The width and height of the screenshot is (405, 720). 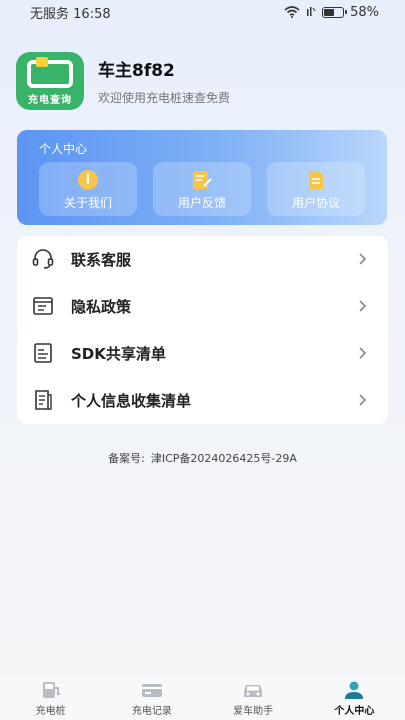 I want to click on tab-label: 爱车助手, so click(x=253, y=711).